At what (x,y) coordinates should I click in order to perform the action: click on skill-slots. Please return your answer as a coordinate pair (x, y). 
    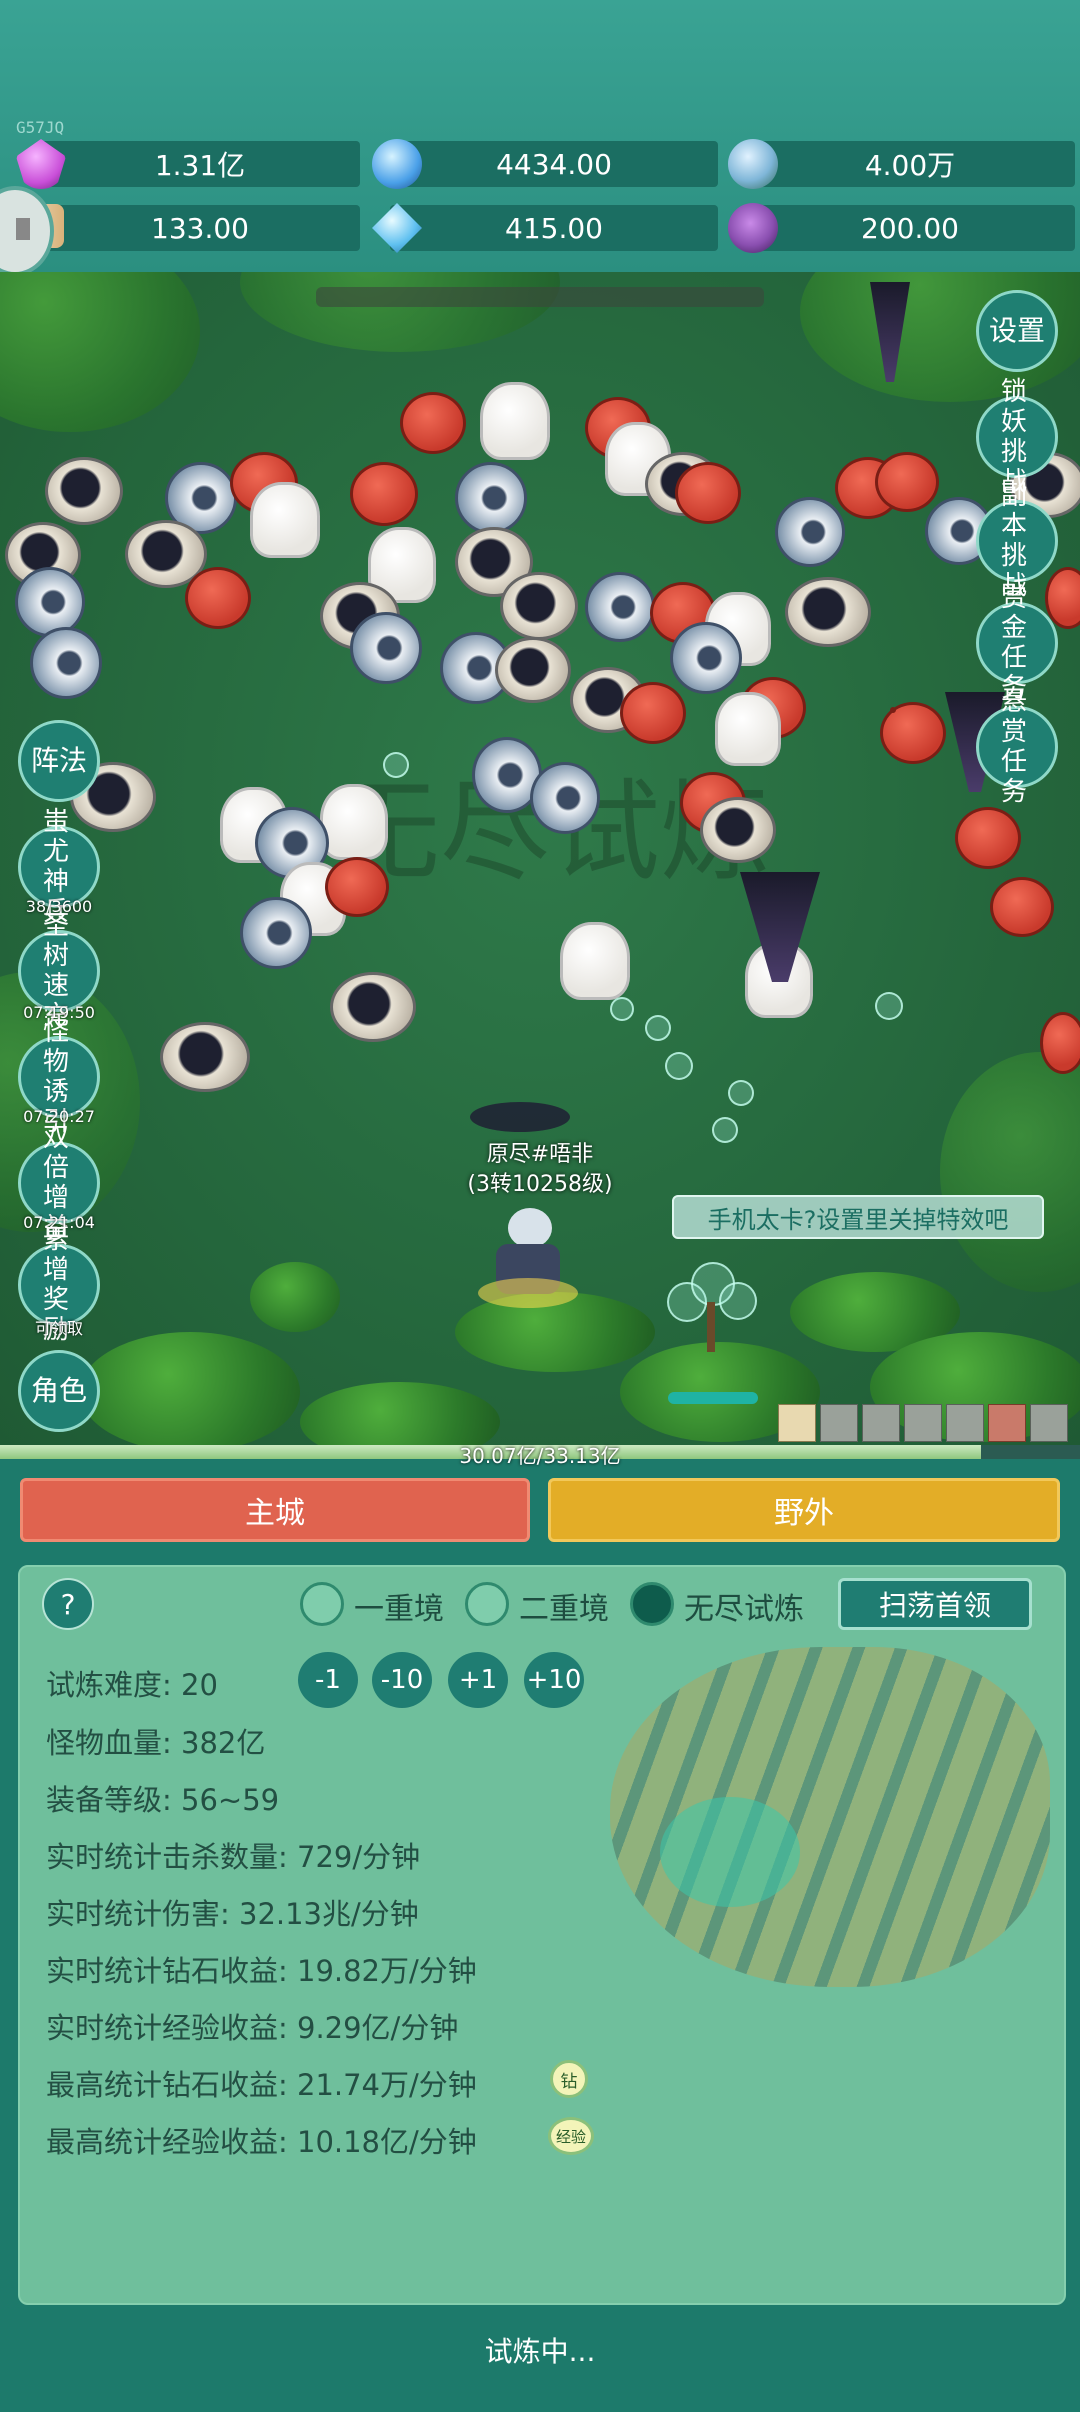
    Looking at the image, I should click on (924, 1423).